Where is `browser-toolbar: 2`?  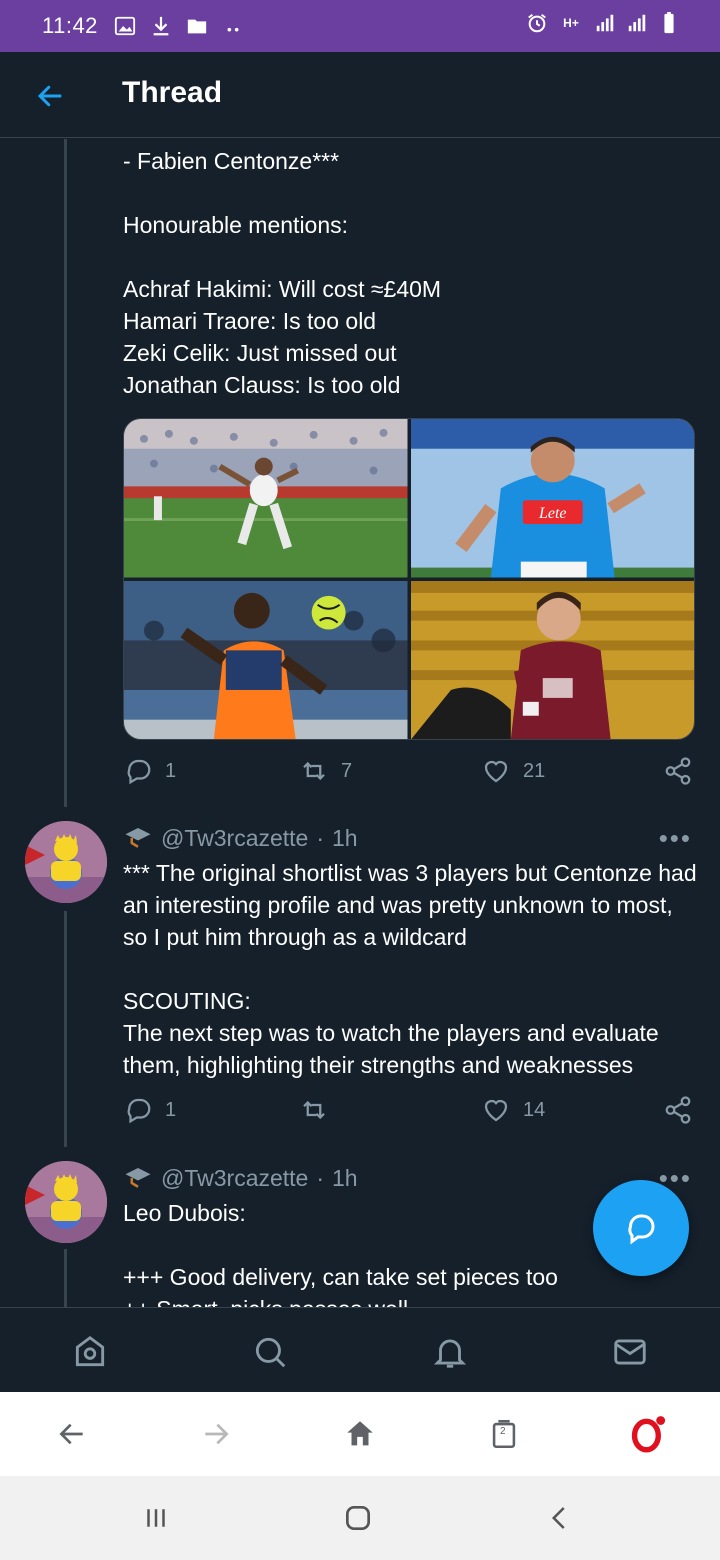 browser-toolbar: 2 is located at coordinates (360, 1434).